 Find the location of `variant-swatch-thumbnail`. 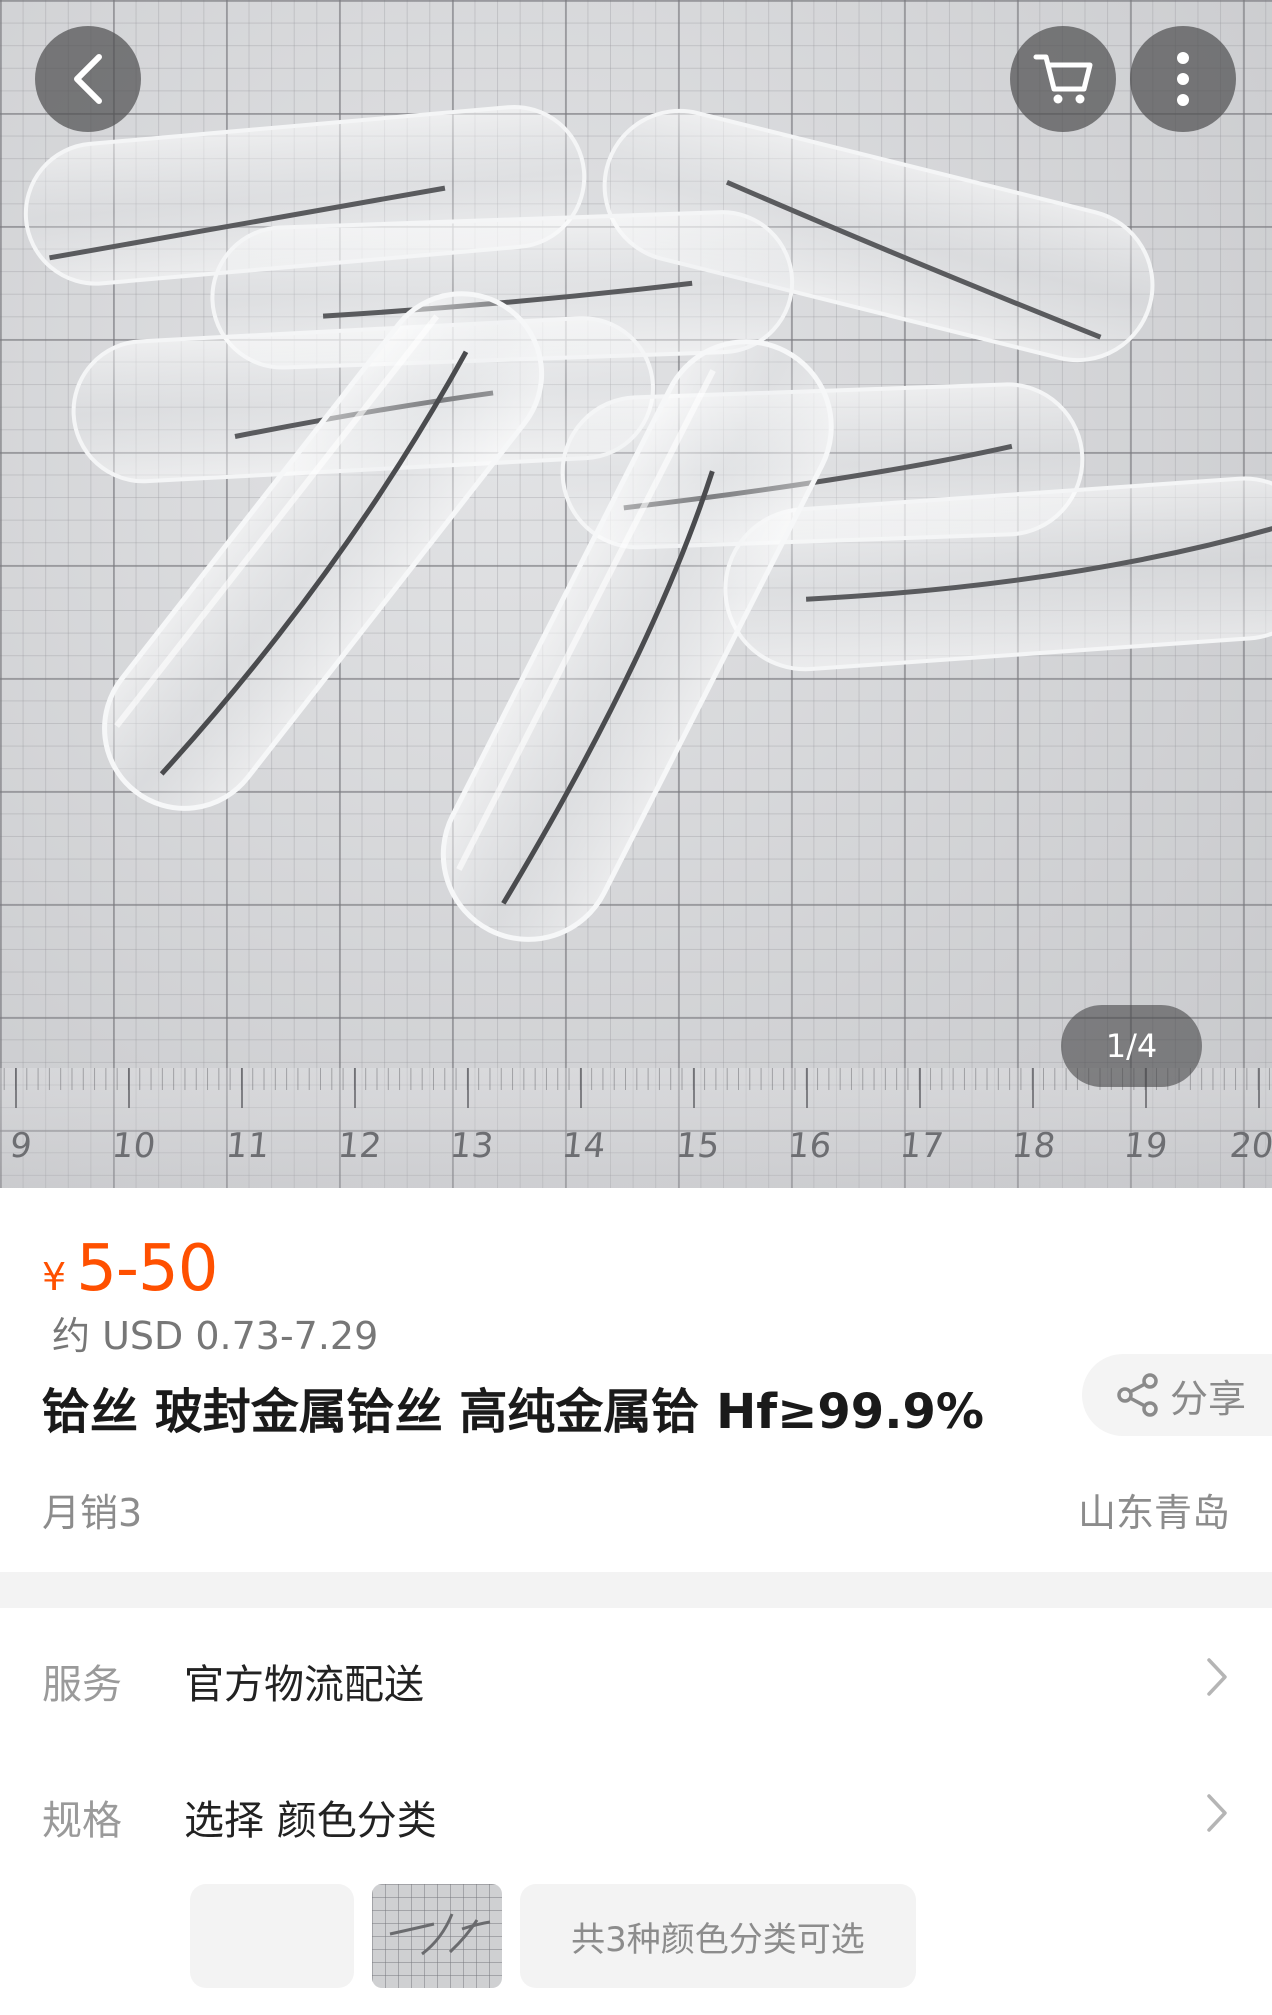

variant-swatch-thumbnail is located at coordinates (437, 1936).